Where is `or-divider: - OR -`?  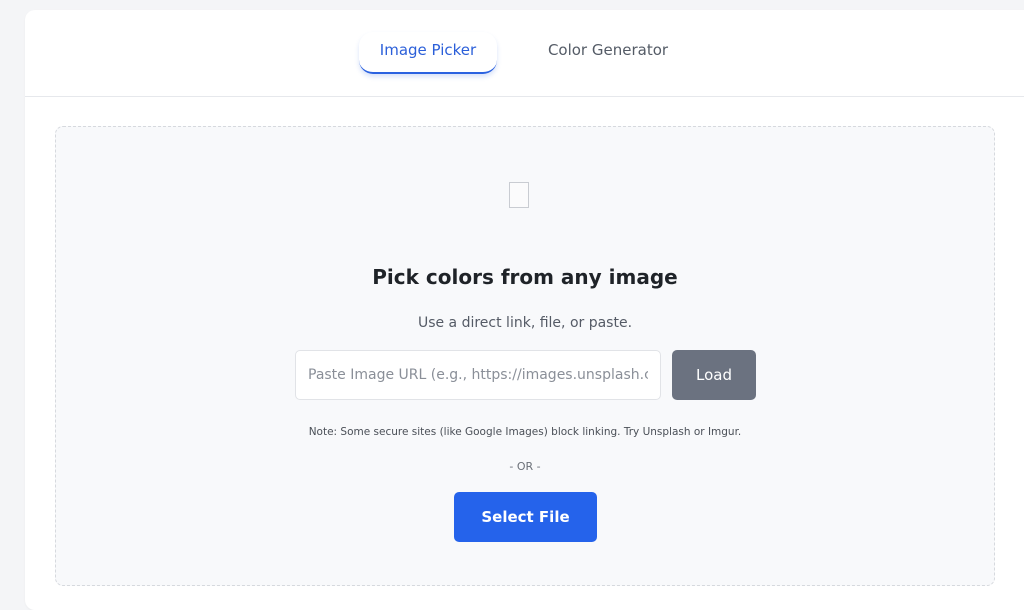
or-divider: - OR - is located at coordinates (525, 466).